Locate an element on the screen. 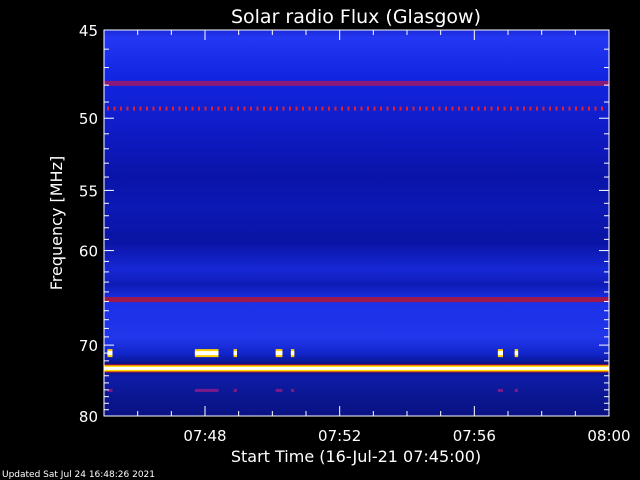 This screenshot has width=640, height=480. y-tick-label: 55 is located at coordinates (88, 191).